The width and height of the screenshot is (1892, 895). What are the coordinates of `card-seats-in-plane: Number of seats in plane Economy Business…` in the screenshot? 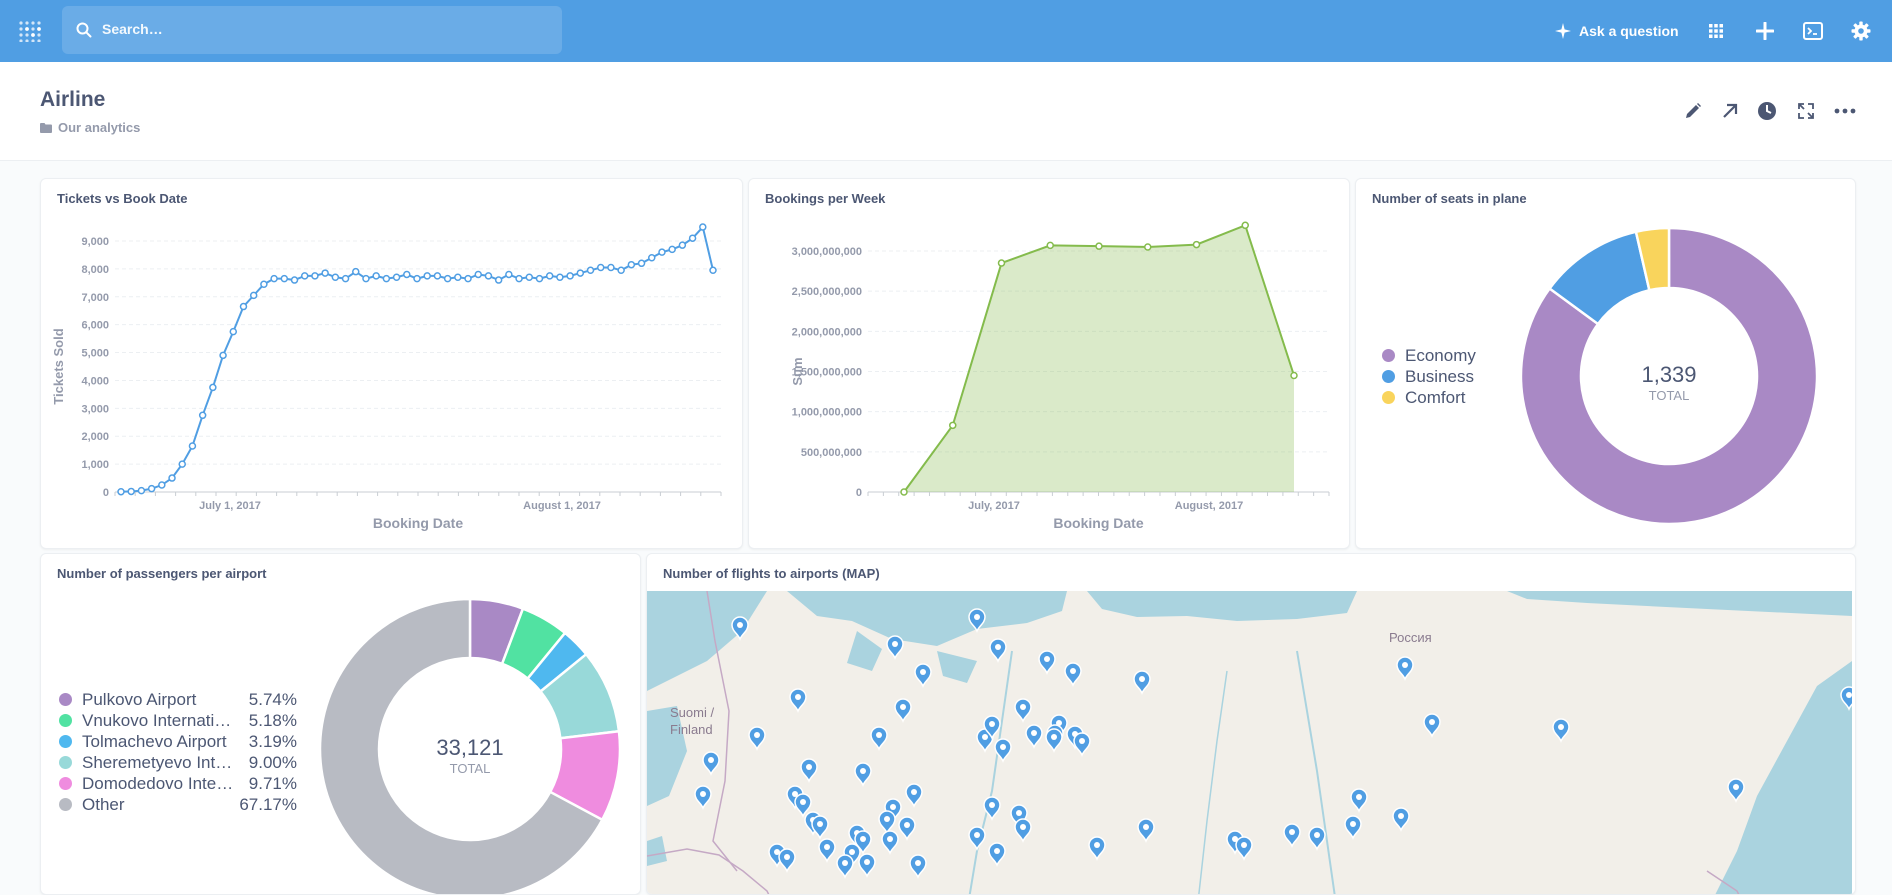 It's located at (1605, 363).